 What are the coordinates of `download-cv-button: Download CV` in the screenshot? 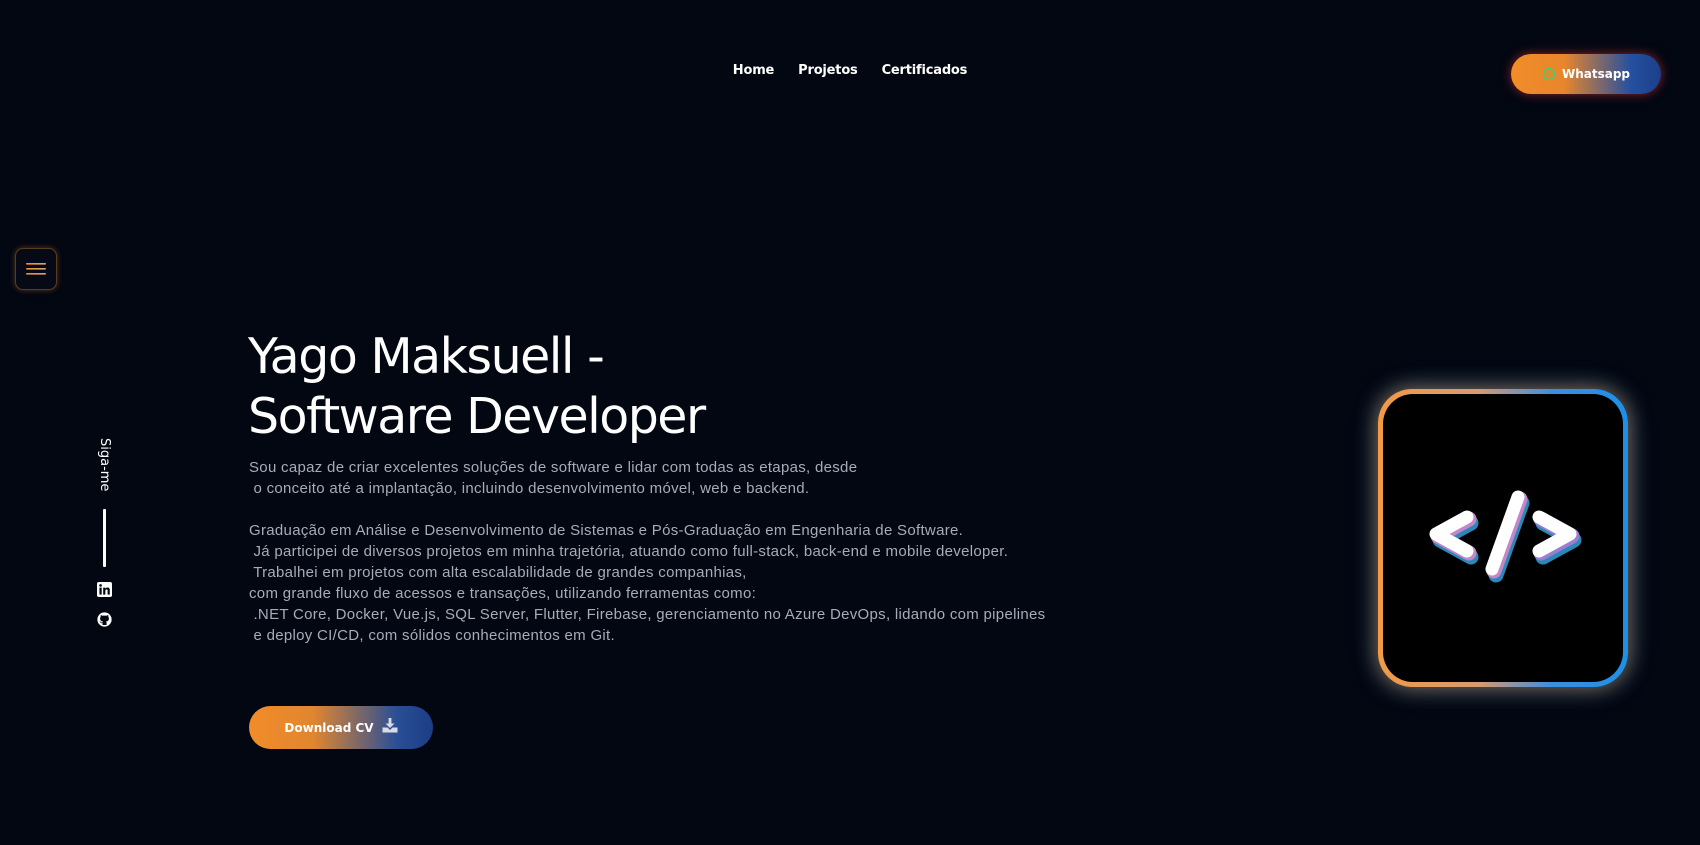 It's located at (341, 727).